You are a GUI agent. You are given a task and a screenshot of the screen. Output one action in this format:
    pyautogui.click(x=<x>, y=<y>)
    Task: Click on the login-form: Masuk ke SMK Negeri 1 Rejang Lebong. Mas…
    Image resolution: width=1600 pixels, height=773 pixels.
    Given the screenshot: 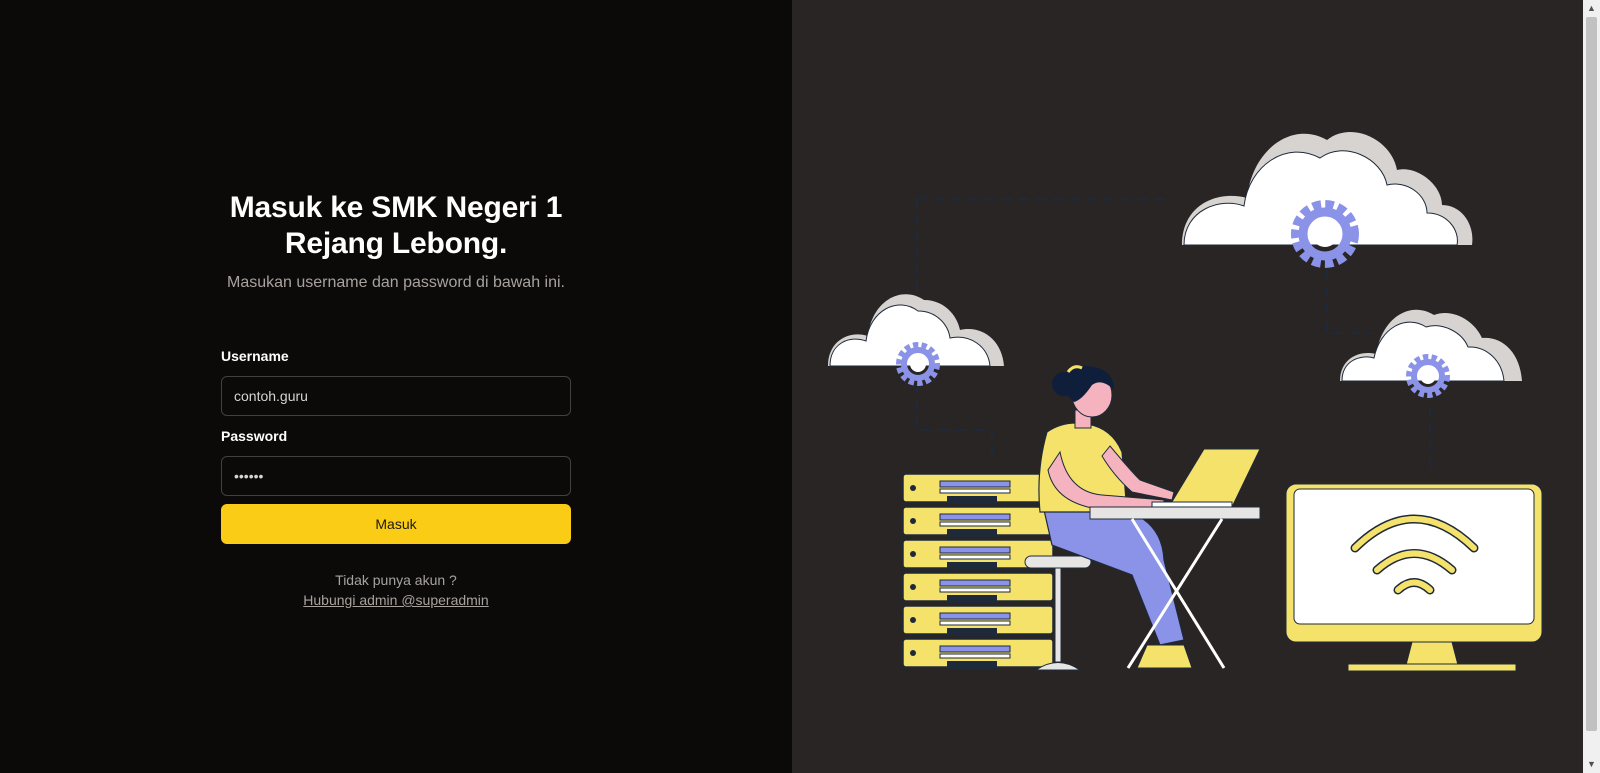 What is the action you would take?
    pyautogui.click(x=396, y=399)
    